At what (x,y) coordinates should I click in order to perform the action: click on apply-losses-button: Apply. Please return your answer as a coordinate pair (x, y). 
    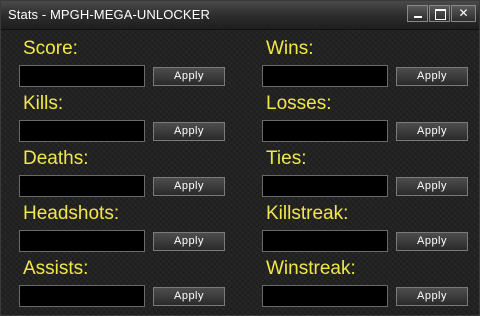
    Looking at the image, I should click on (432, 131).